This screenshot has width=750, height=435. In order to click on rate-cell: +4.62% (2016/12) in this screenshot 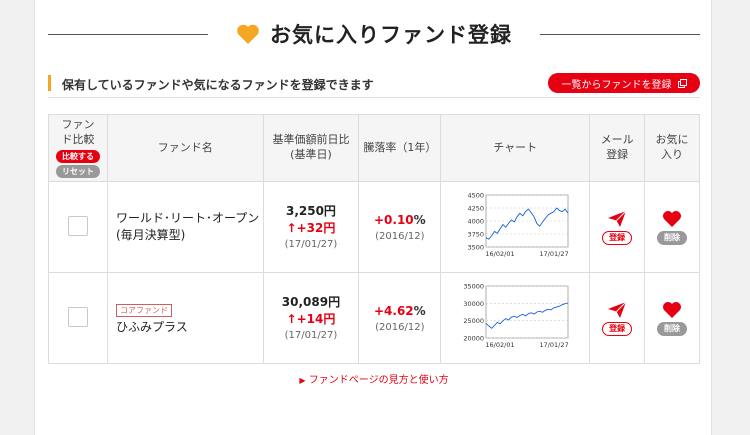, I will do `click(400, 318)`.